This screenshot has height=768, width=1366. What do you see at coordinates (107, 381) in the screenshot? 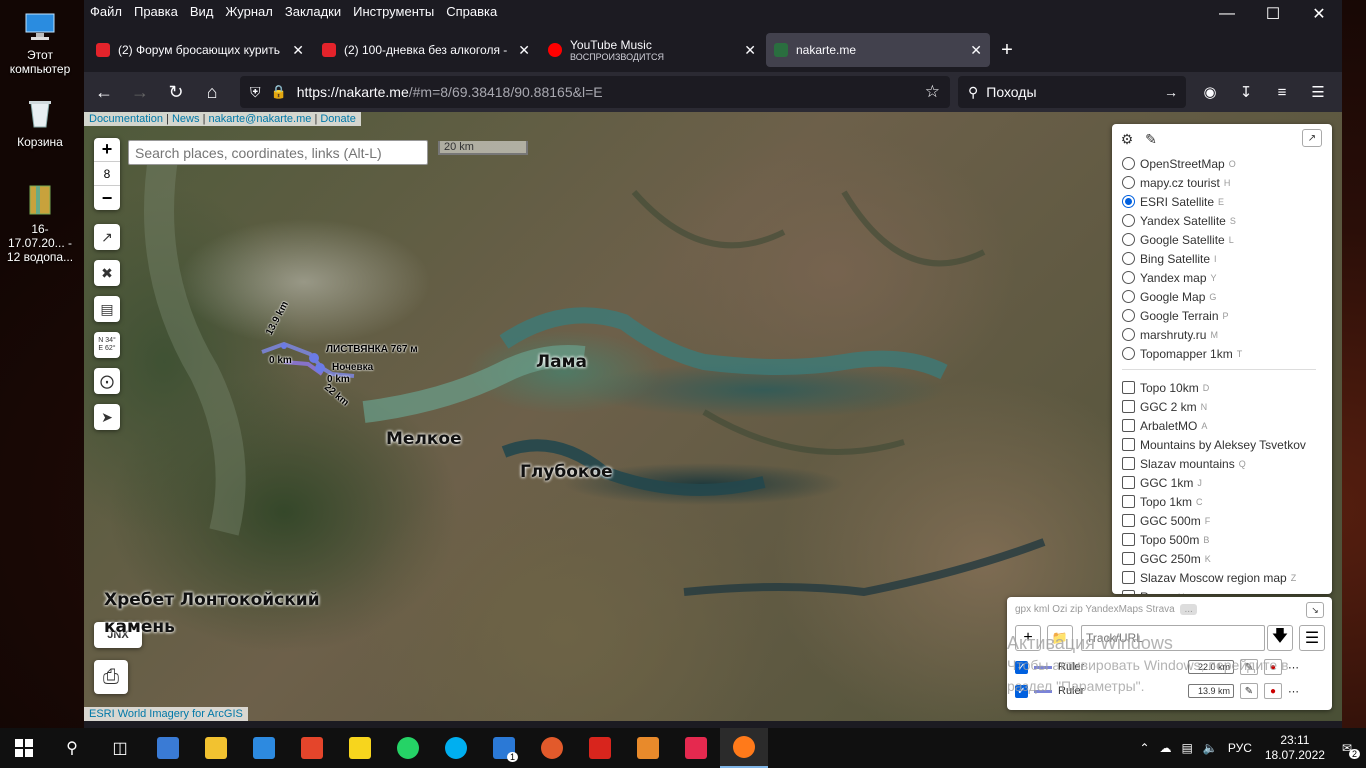
I see `azimuth-button: ⨀` at bounding box center [107, 381].